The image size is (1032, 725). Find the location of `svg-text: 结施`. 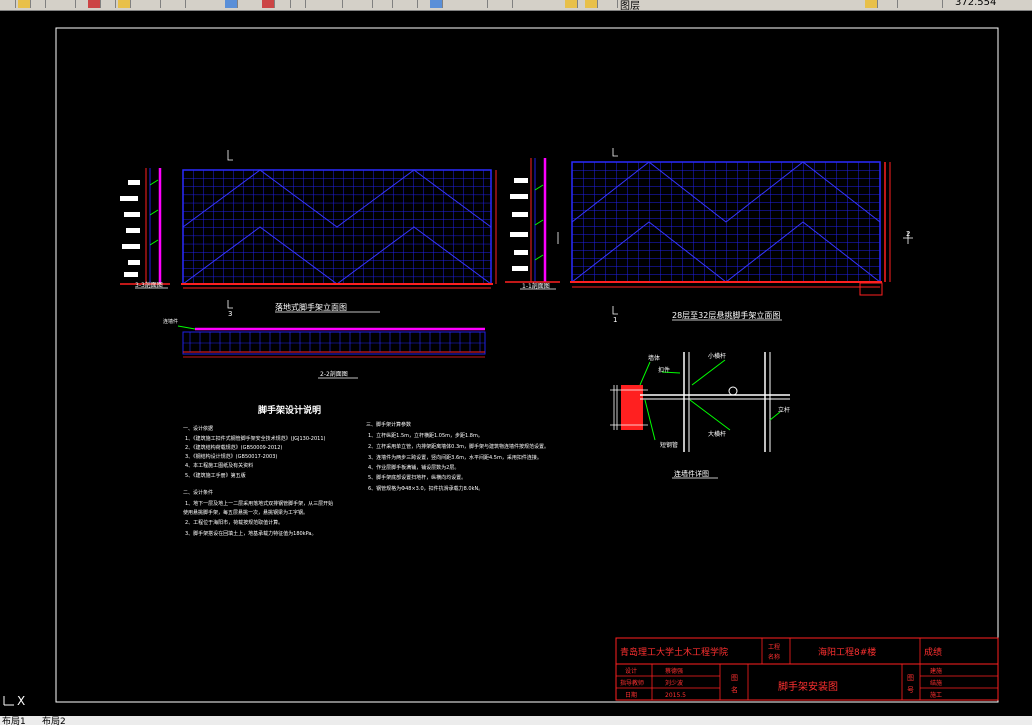

svg-text: 结施 is located at coordinates (936, 683).